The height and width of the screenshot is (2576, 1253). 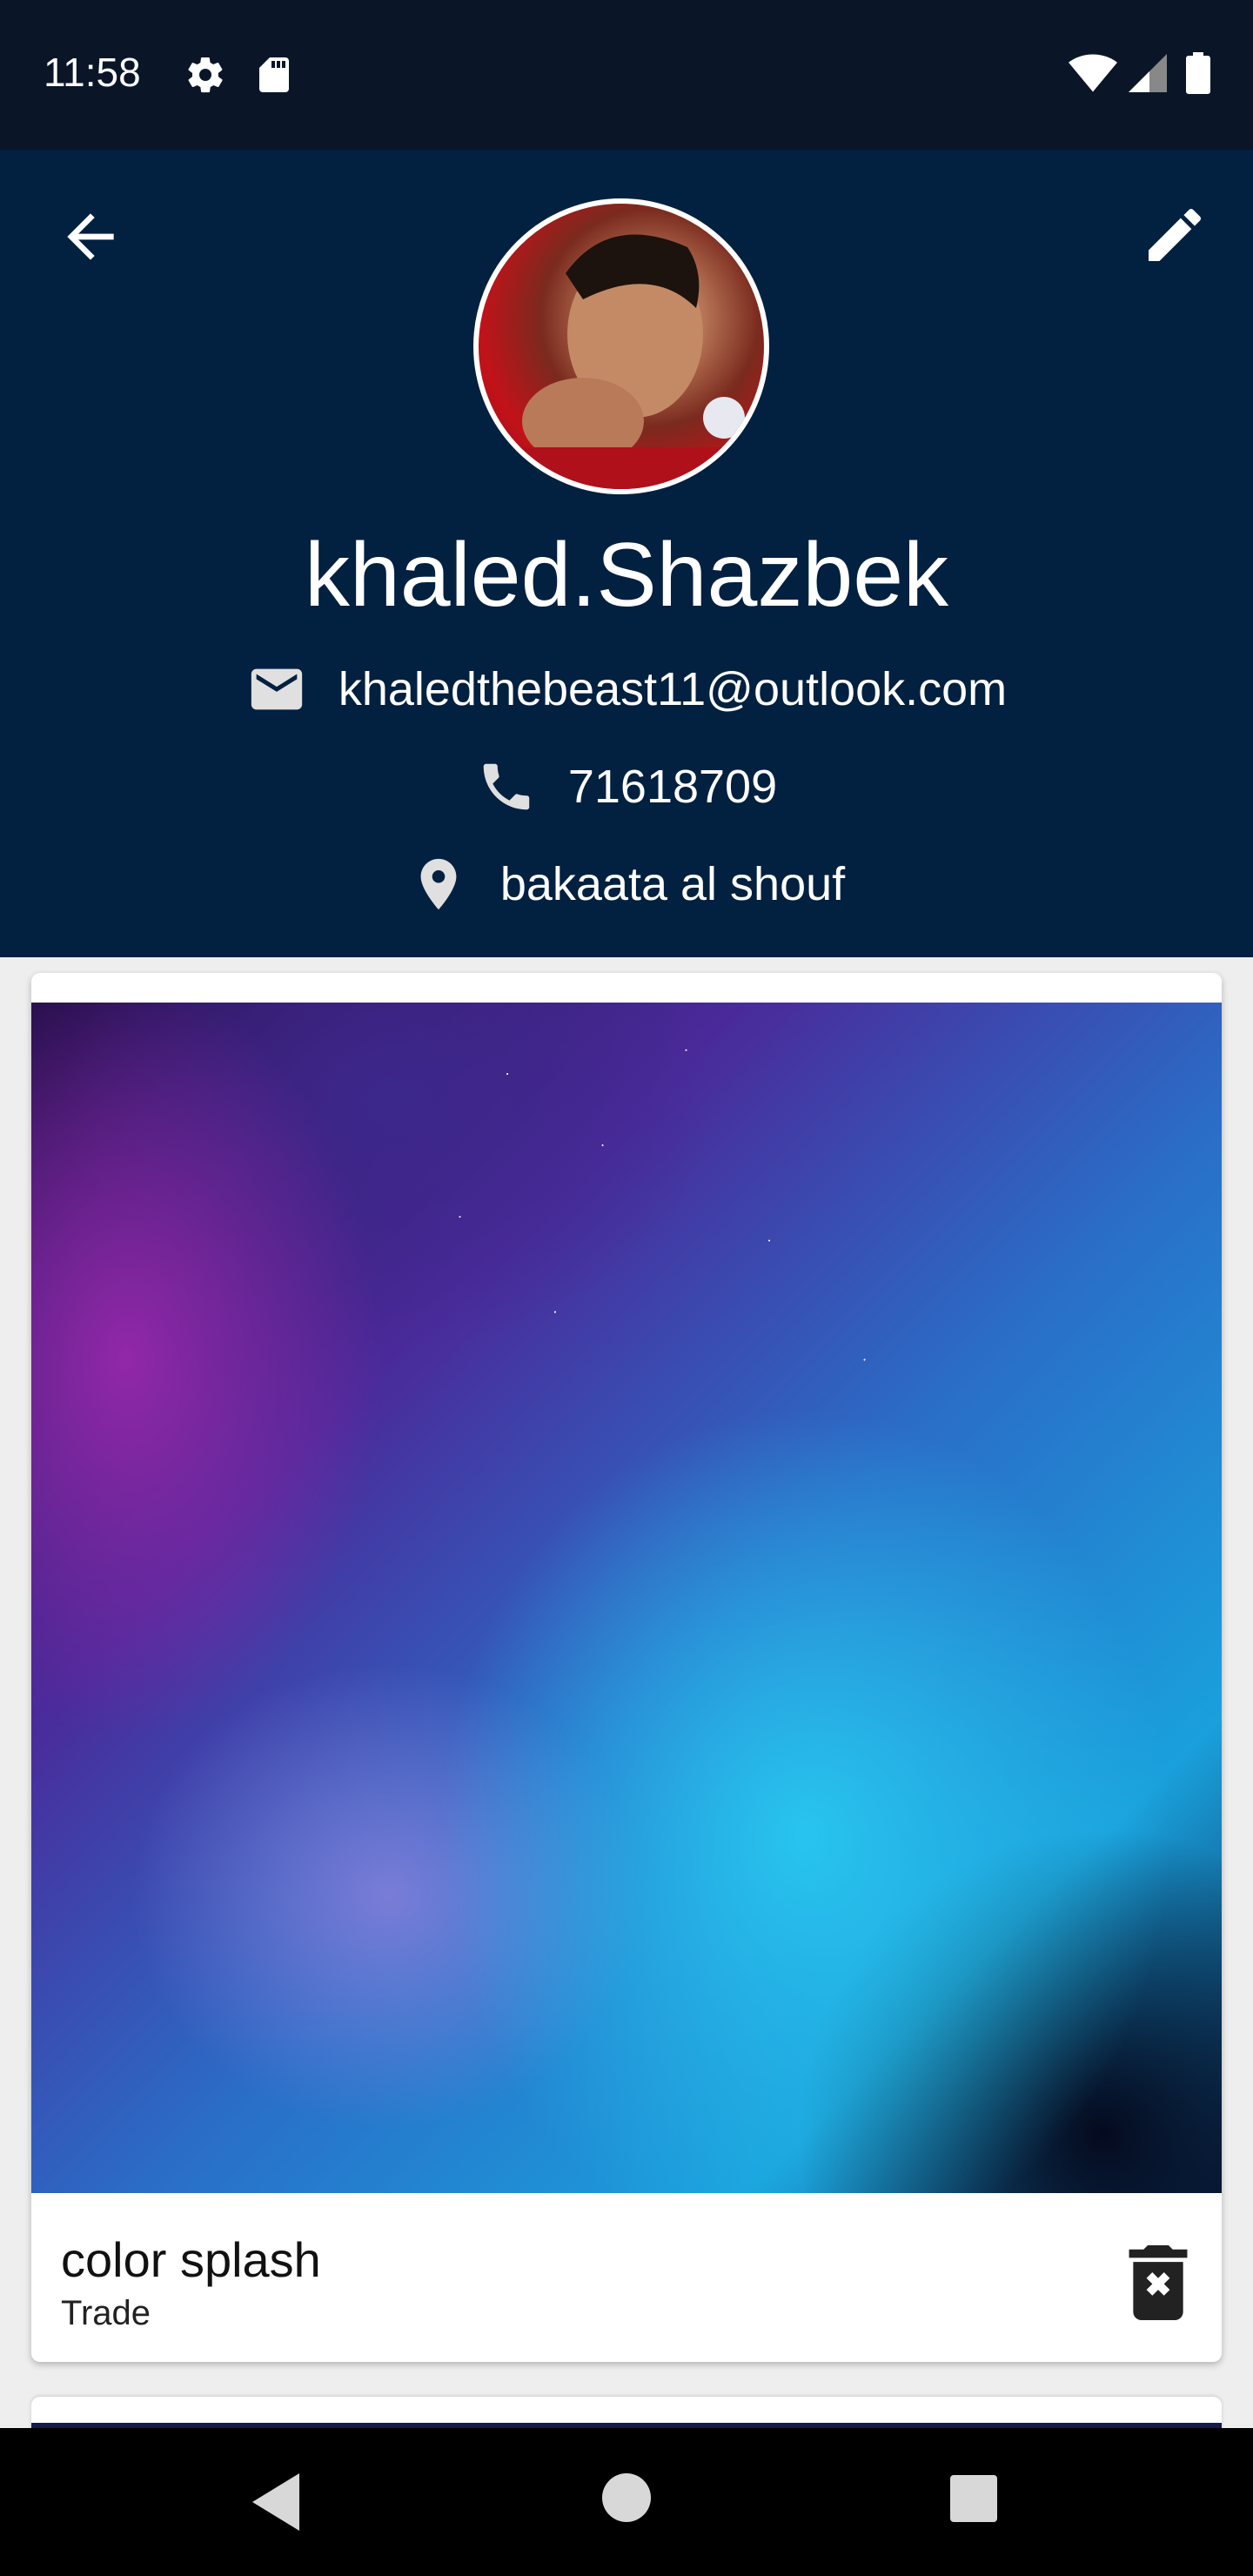 What do you see at coordinates (626, 75) in the screenshot?
I see `status-bar: 11:58` at bounding box center [626, 75].